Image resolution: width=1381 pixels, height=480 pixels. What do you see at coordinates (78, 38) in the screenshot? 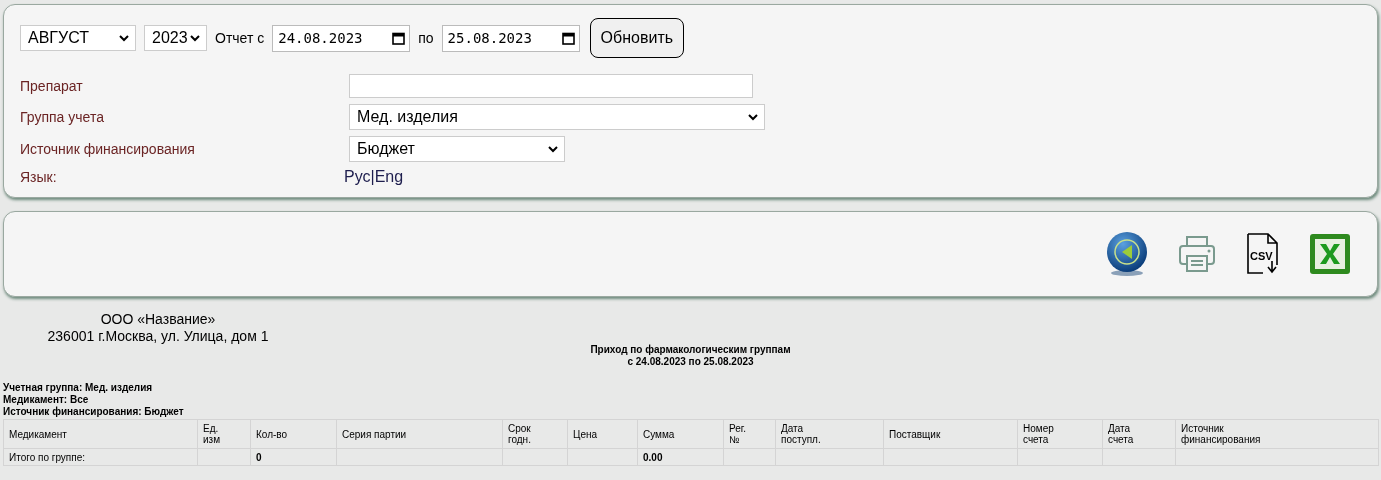
I see `month-select: АВГУСТ` at bounding box center [78, 38].